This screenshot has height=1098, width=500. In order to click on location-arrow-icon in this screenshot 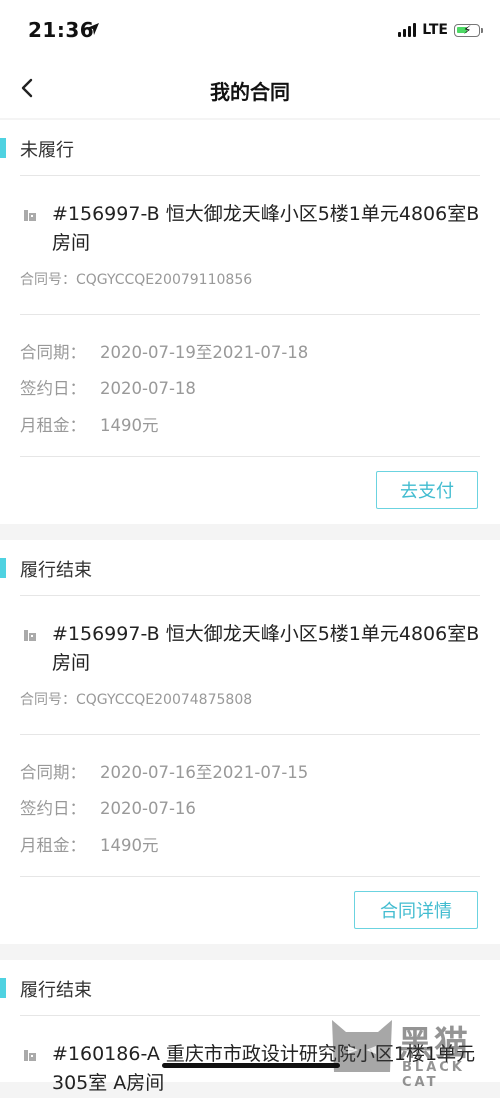, I will do `click(93, 29)`.